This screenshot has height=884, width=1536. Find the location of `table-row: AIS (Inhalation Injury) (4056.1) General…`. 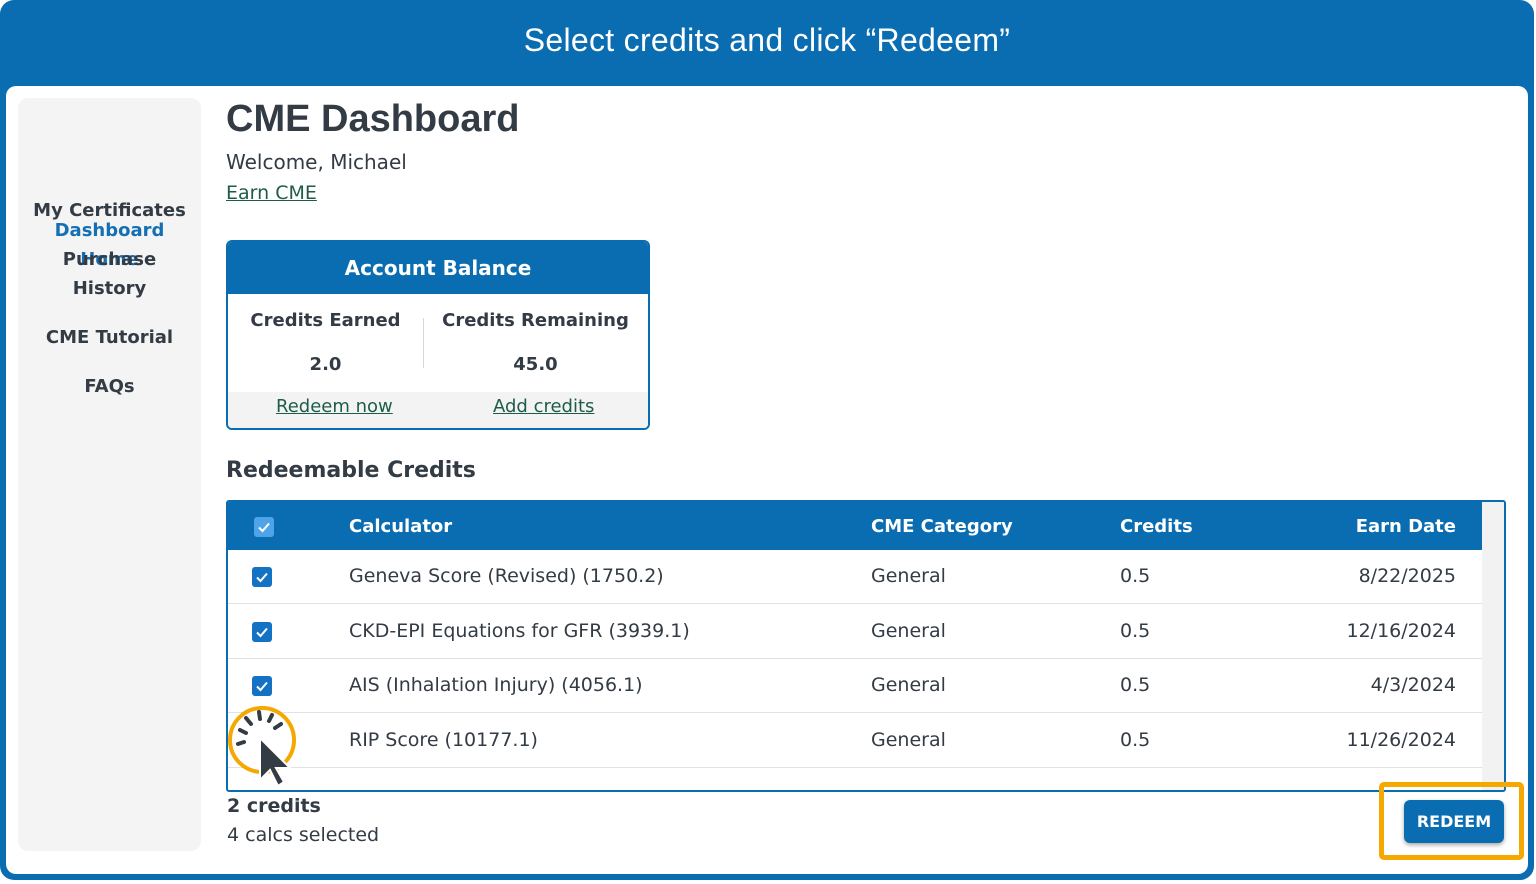

table-row: AIS (Inhalation Injury) (4056.1) General… is located at coordinates (855, 686).